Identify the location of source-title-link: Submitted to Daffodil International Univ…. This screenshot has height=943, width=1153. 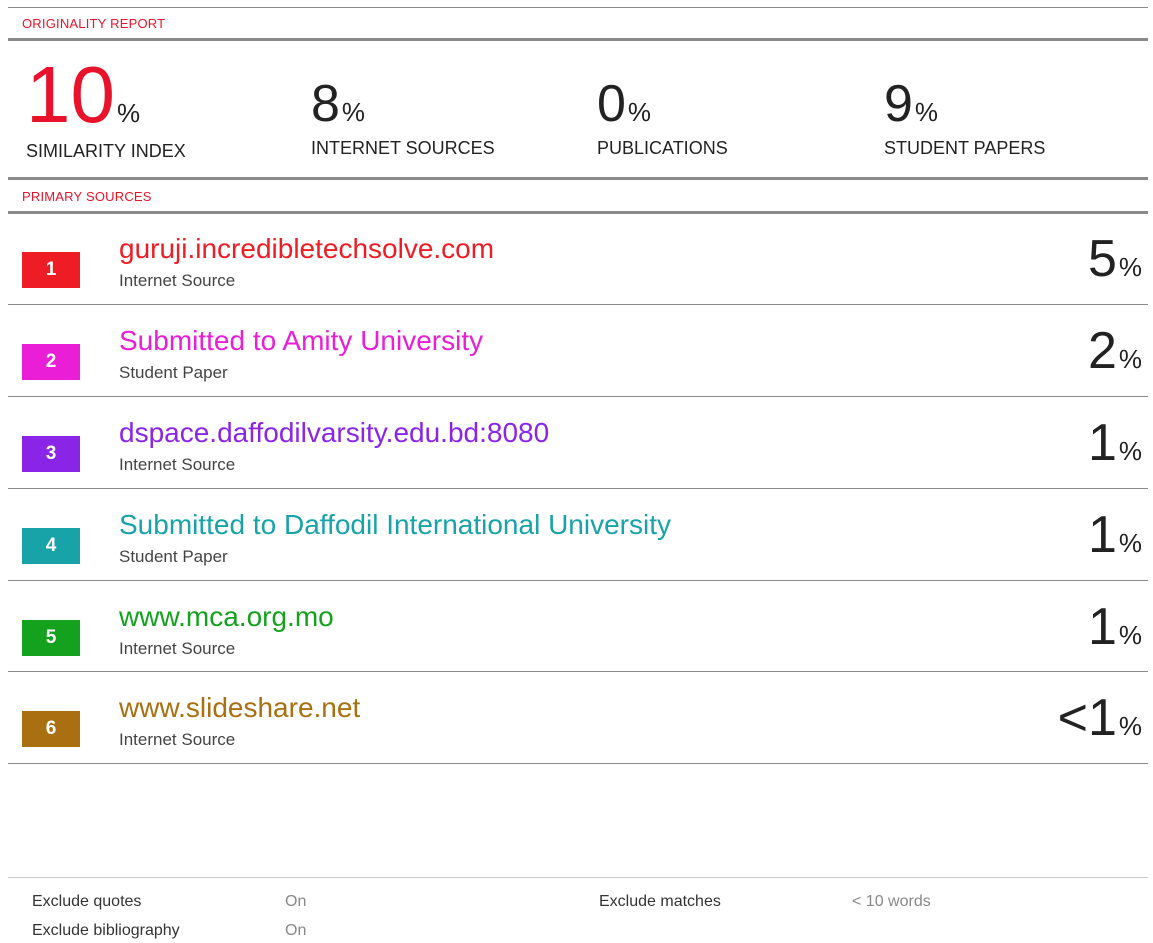
(395, 525).